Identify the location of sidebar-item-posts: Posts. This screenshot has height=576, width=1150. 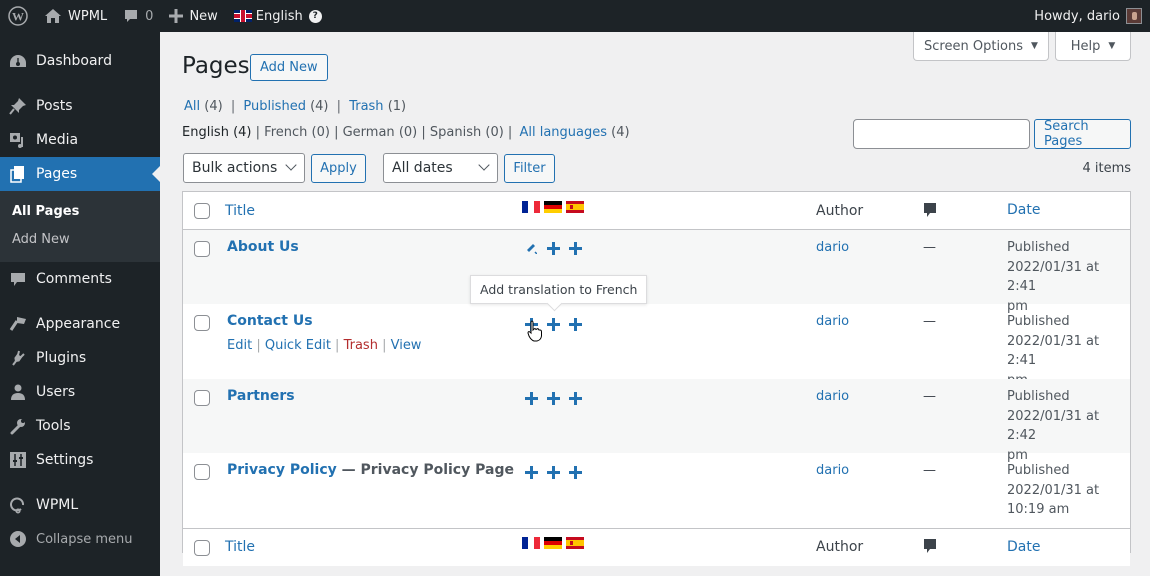
(80, 106).